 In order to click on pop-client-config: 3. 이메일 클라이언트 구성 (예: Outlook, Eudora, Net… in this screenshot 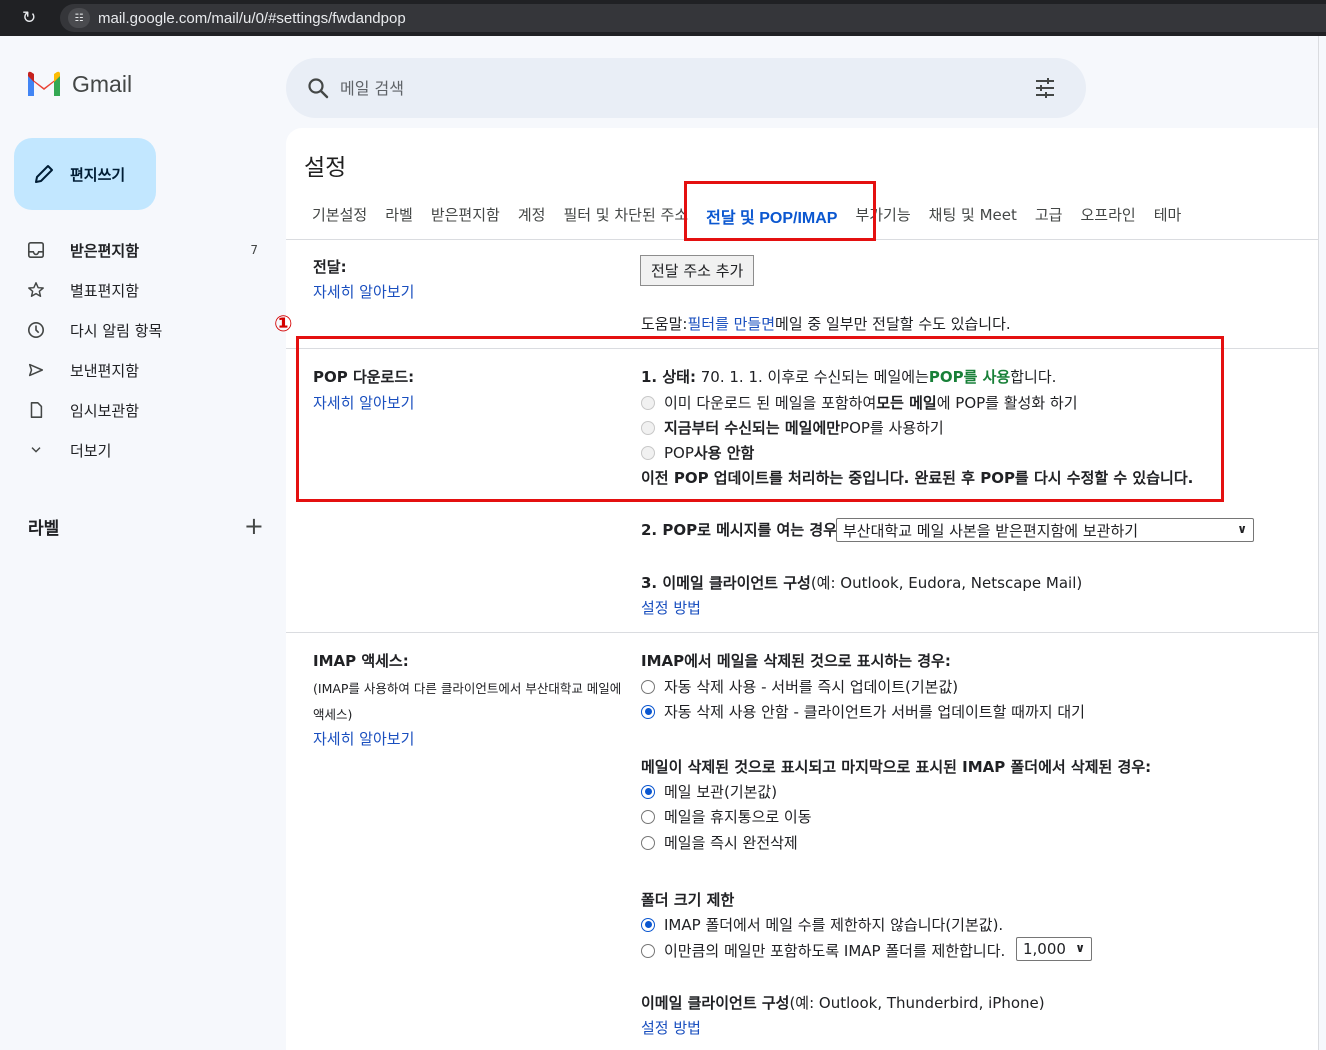, I will do `click(861, 582)`.